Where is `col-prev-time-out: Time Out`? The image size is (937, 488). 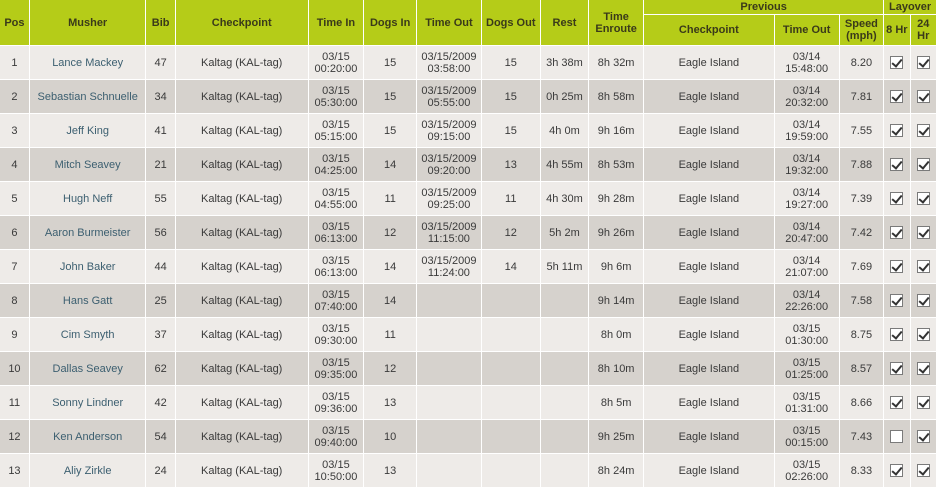
col-prev-time-out: Time Out is located at coordinates (807, 30).